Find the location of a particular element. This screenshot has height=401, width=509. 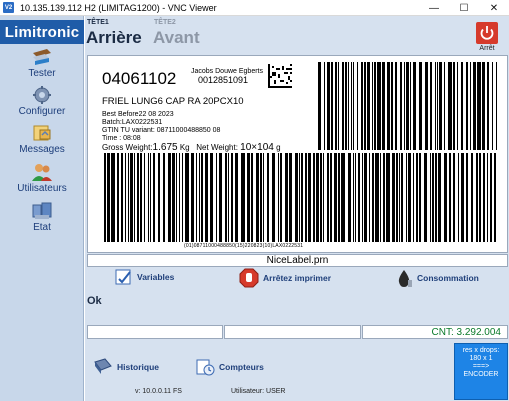

version-text: v: 10.0.0.11 FS is located at coordinates (158, 391).